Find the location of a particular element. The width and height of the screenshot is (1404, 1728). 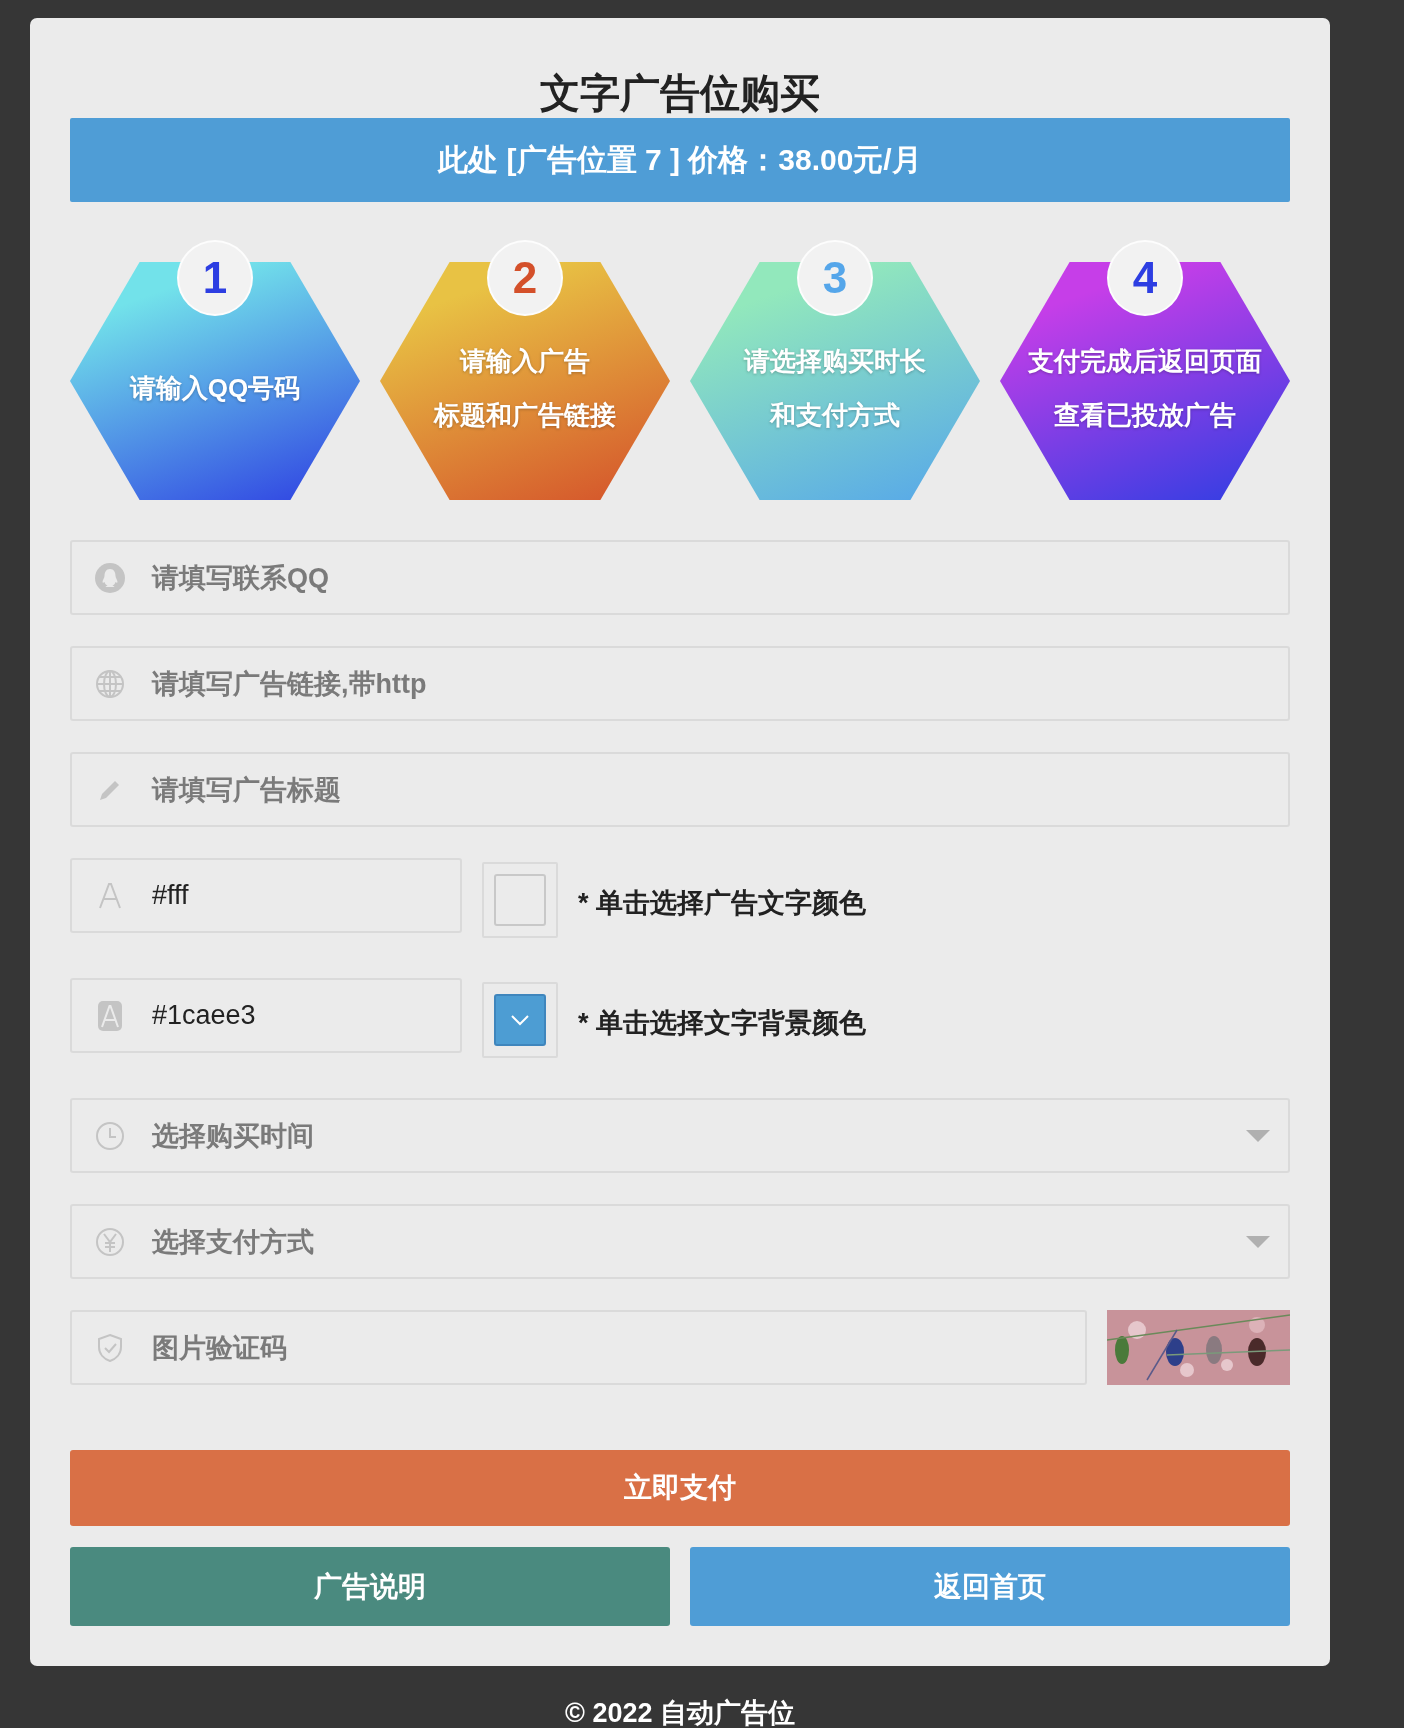

step-text: 请输入QQ号码 is located at coordinates (215, 388).